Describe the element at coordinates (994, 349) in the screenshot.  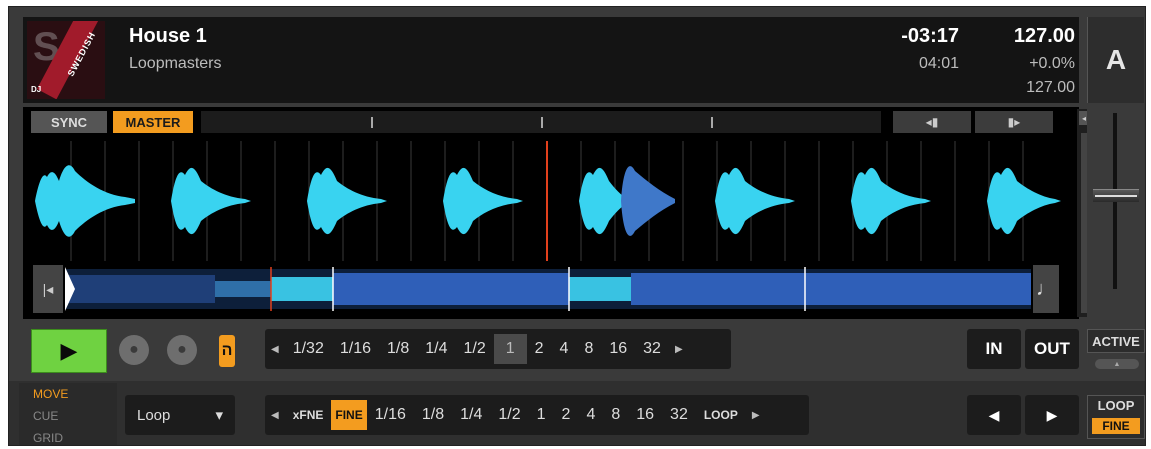
I see `loop-in-button: IN` at that location.